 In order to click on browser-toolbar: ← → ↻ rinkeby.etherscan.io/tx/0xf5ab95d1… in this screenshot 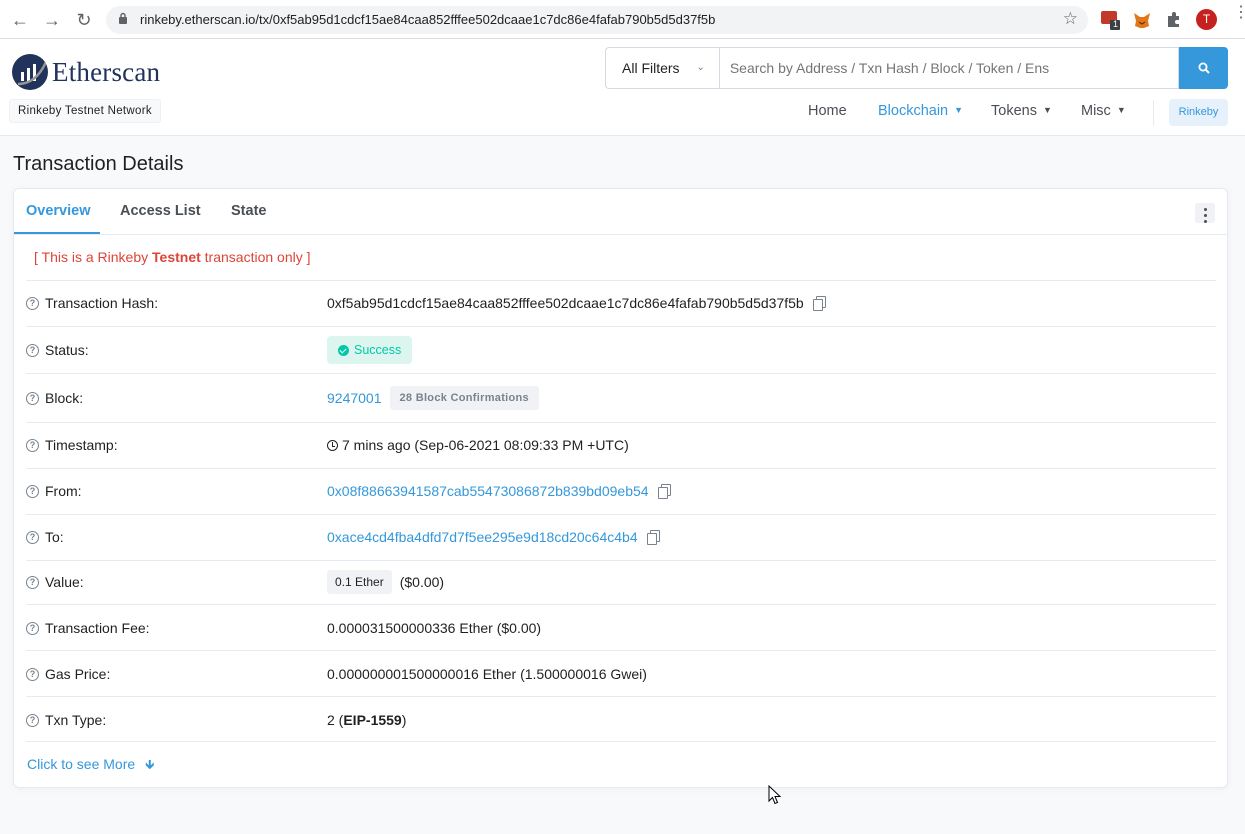, I will do `click(622, 19)`.